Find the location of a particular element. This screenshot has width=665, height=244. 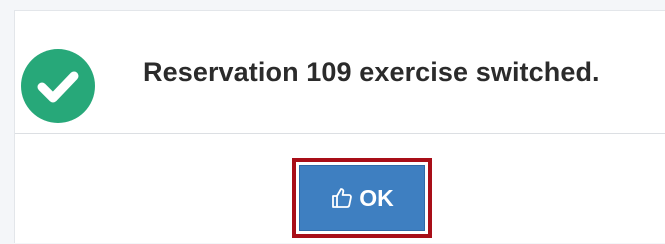

dialog-message: Reservation 109 exercise switched. is located at coordinates (371, 72).